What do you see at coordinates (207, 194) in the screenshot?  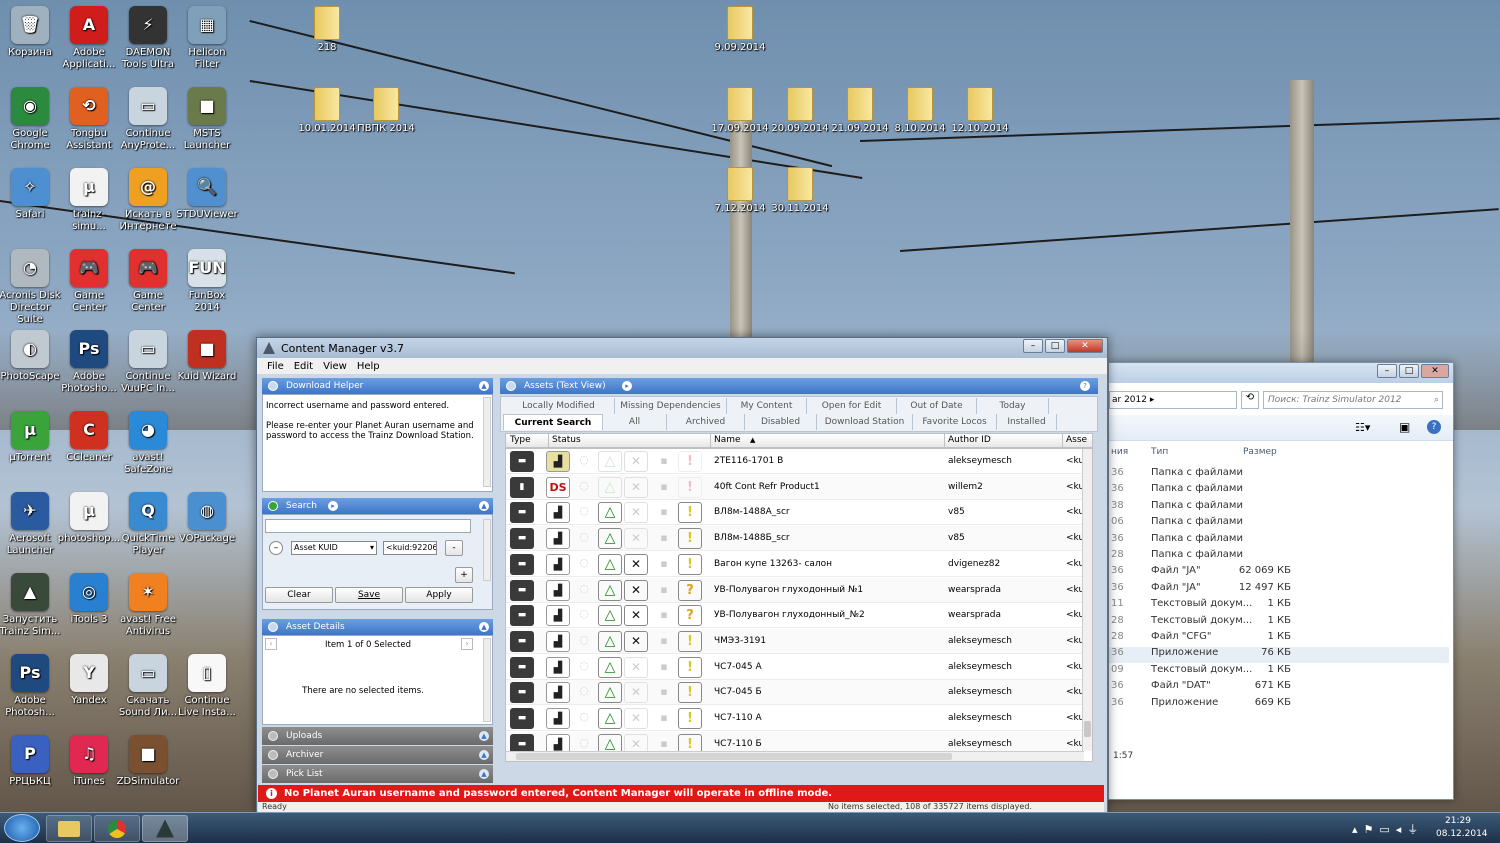 I see `desktop-icon: 🔍 STDUViewer` at bounding box center [207, 194].